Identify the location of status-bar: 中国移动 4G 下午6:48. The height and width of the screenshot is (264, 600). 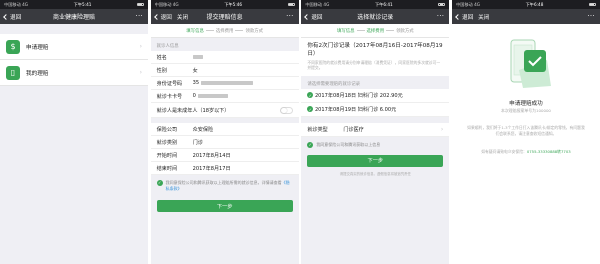
(525, 4).